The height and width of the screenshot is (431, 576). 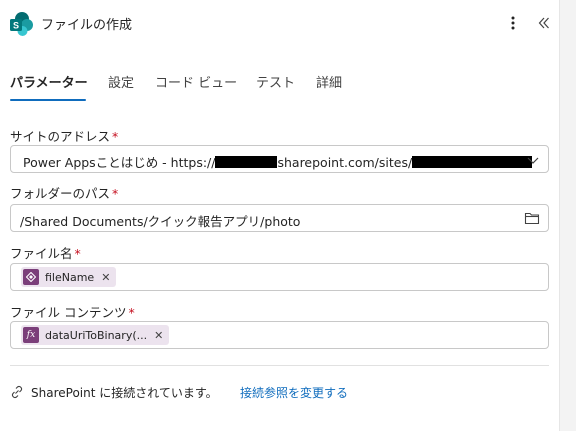 I want to click on tab-settings: 設定, so click(x=121, y=81).